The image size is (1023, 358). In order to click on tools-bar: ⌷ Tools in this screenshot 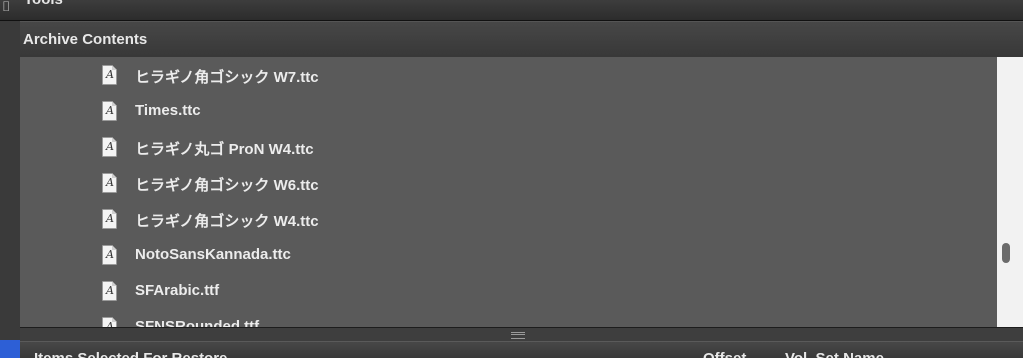, I will do `click(511, 10)`.